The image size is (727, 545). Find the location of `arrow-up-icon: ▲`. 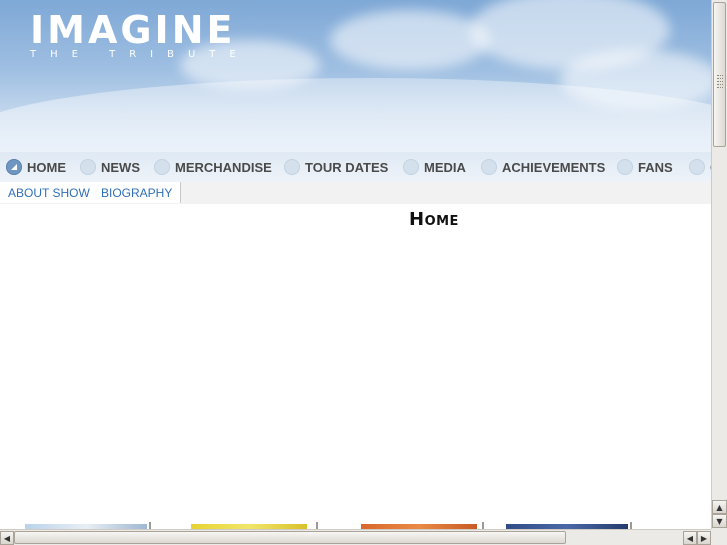

arrow-up-icon: ▲ is located at coordinates (719, 507).